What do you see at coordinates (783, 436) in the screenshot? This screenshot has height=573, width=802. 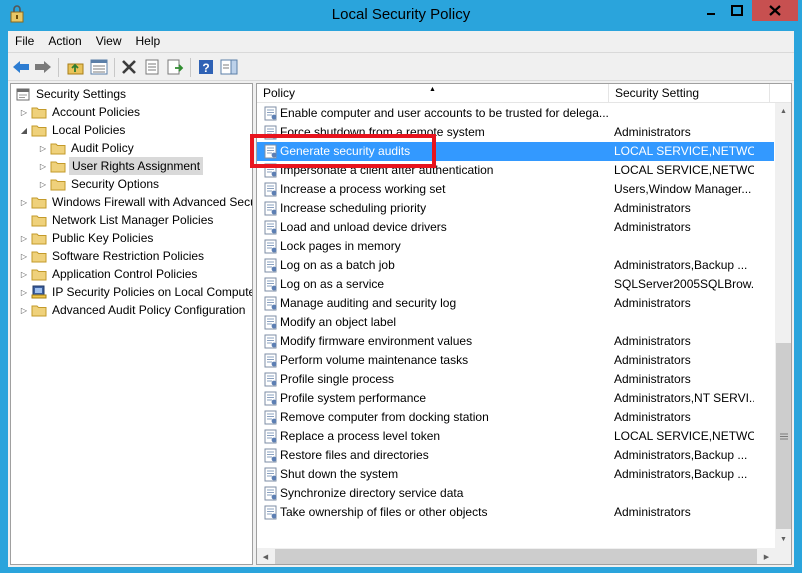 I see `vertical-scroll-thumb` at bounding box center [783, 436].